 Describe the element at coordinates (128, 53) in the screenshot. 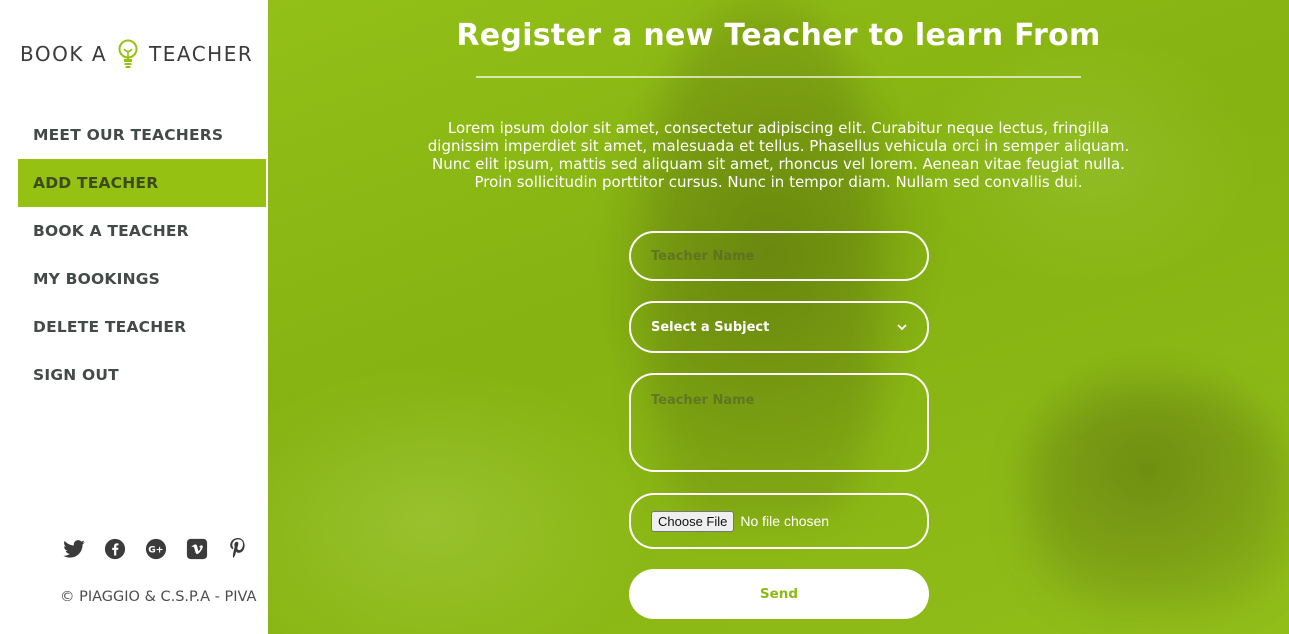

I see `lightbulb-icon` at that location.